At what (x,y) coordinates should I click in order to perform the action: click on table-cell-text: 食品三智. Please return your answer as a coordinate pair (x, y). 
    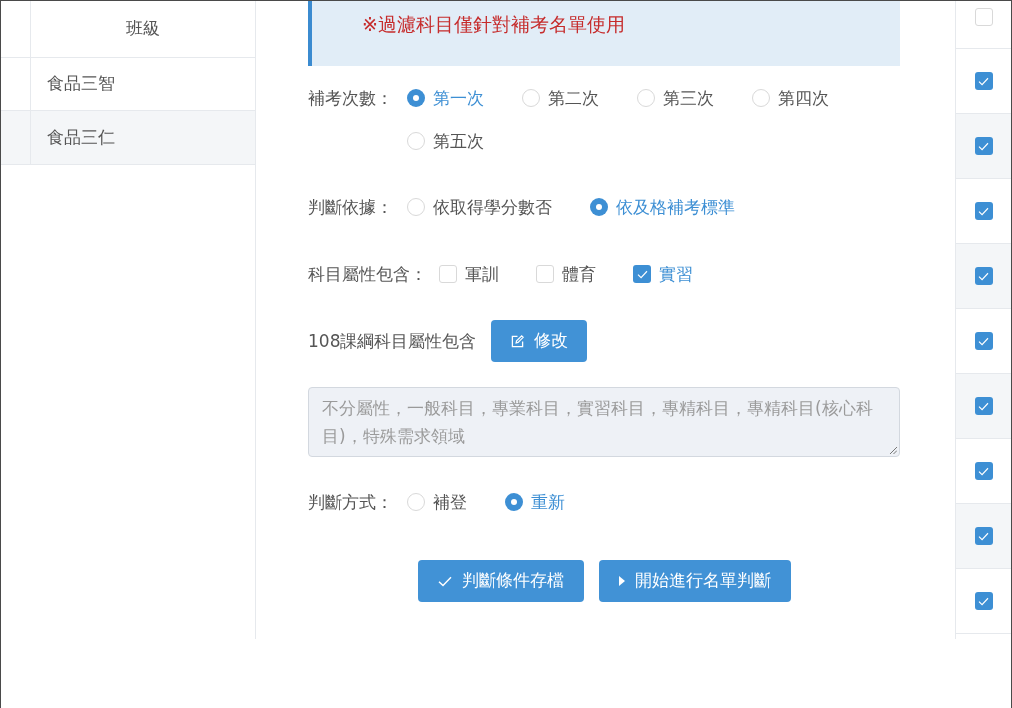
    Looking at the image, I should click on (81, 84).